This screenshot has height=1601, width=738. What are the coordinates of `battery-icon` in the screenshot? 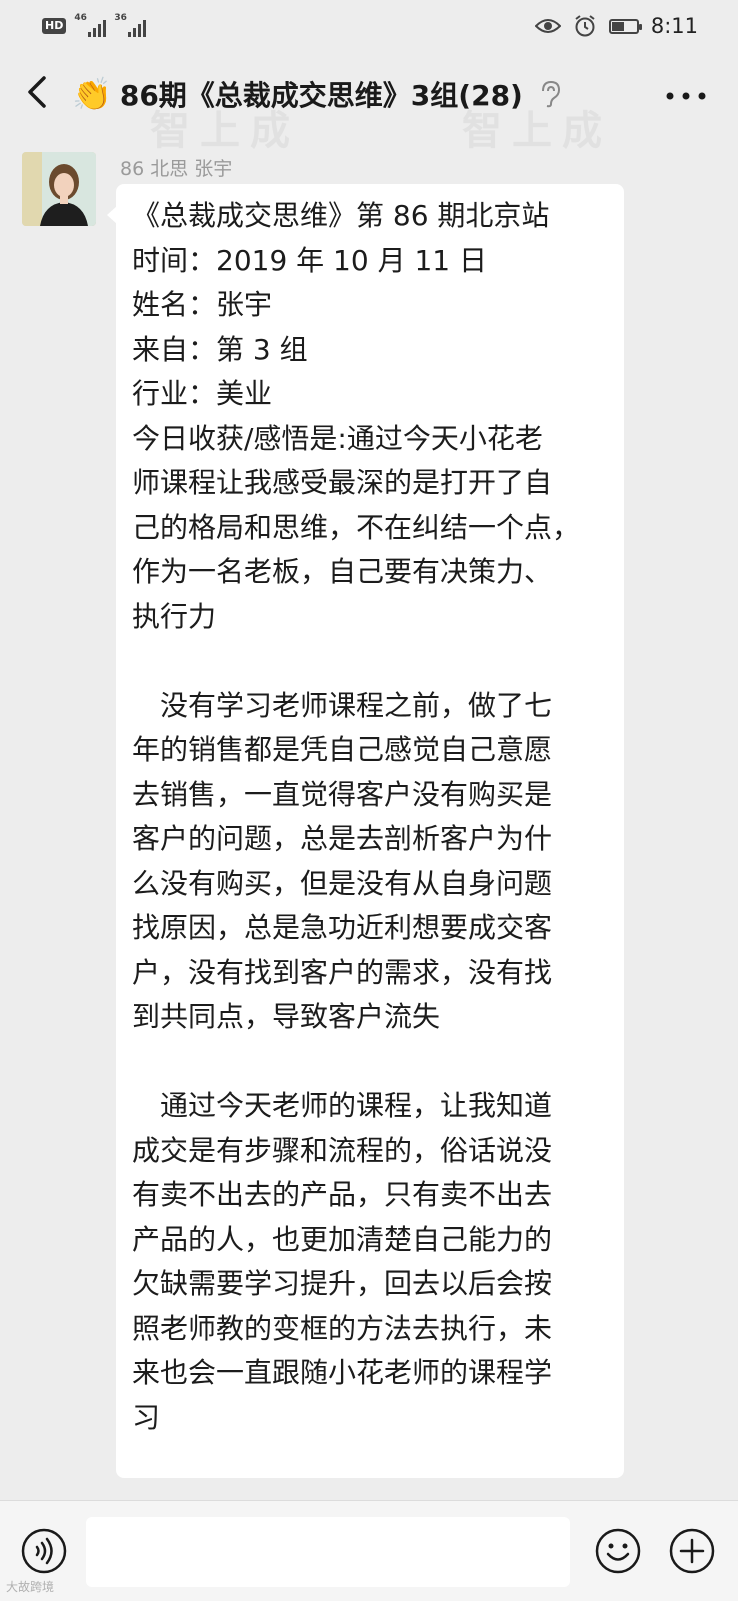 It's located at (625, 26).